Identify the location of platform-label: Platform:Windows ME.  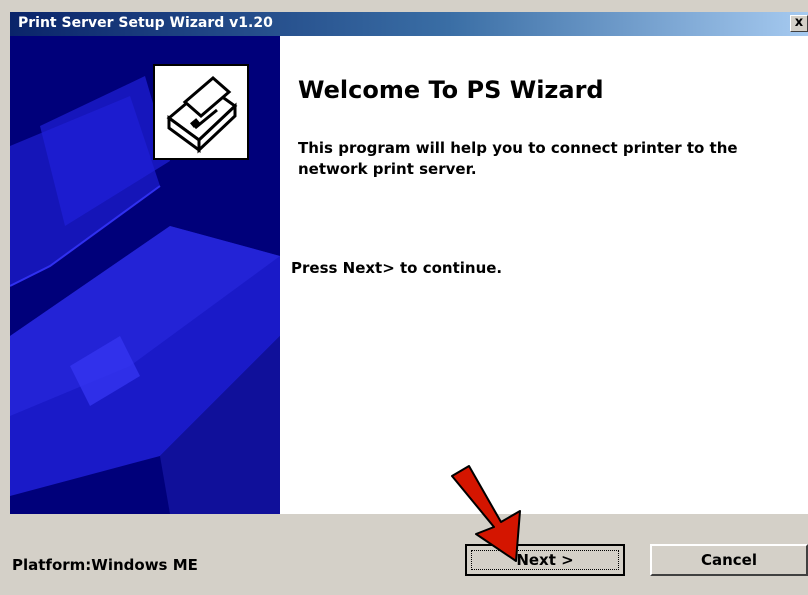
(105, 565).